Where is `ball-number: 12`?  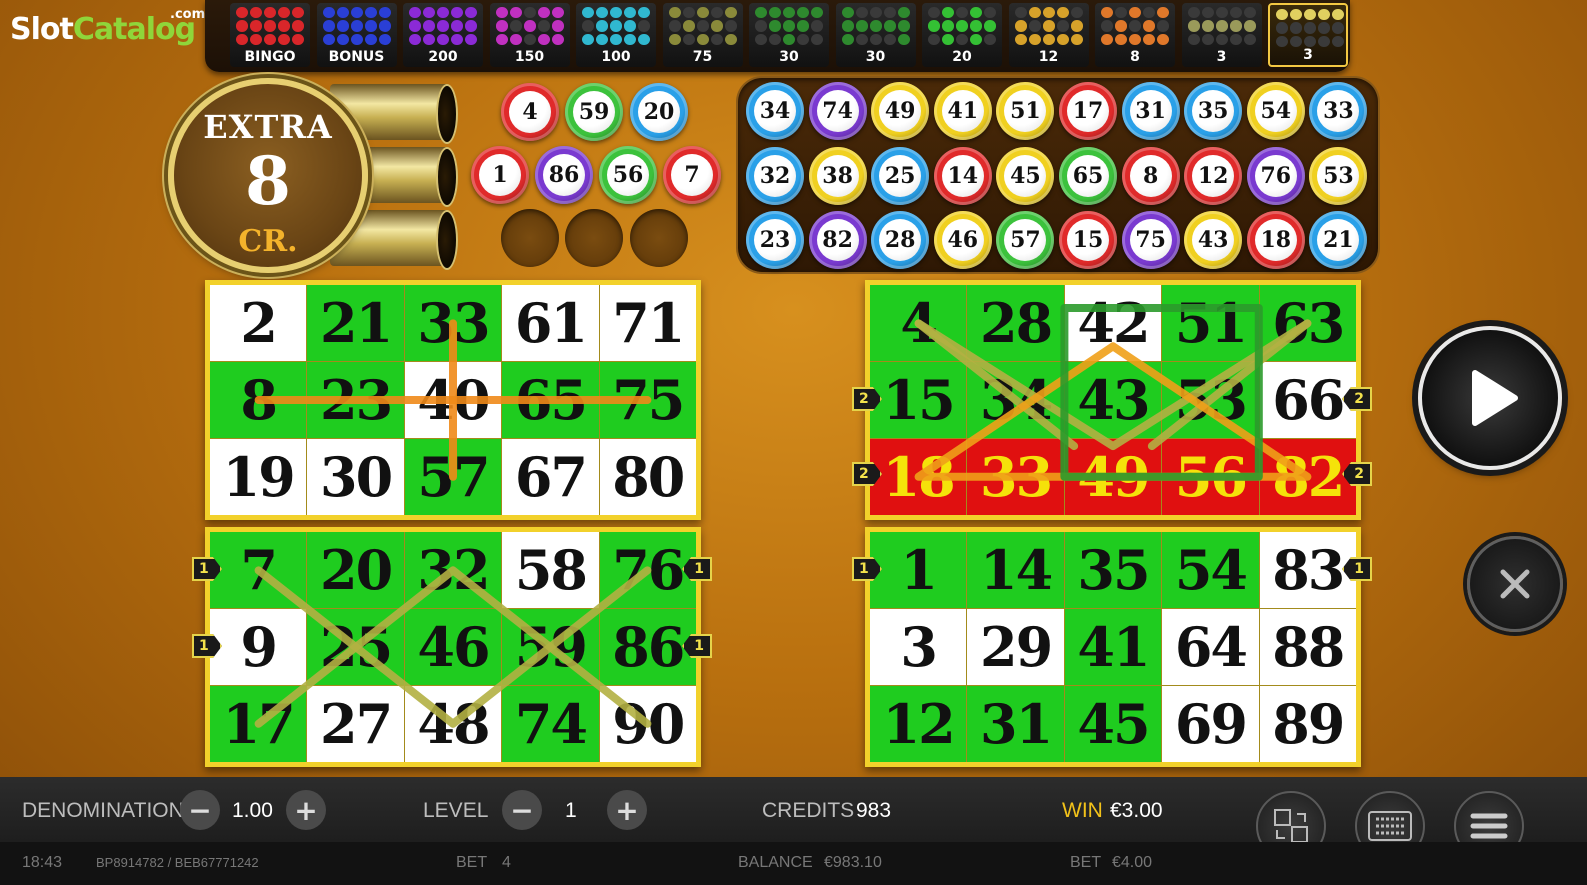 ball-number: 12 is located at coordinates (1213, 175).